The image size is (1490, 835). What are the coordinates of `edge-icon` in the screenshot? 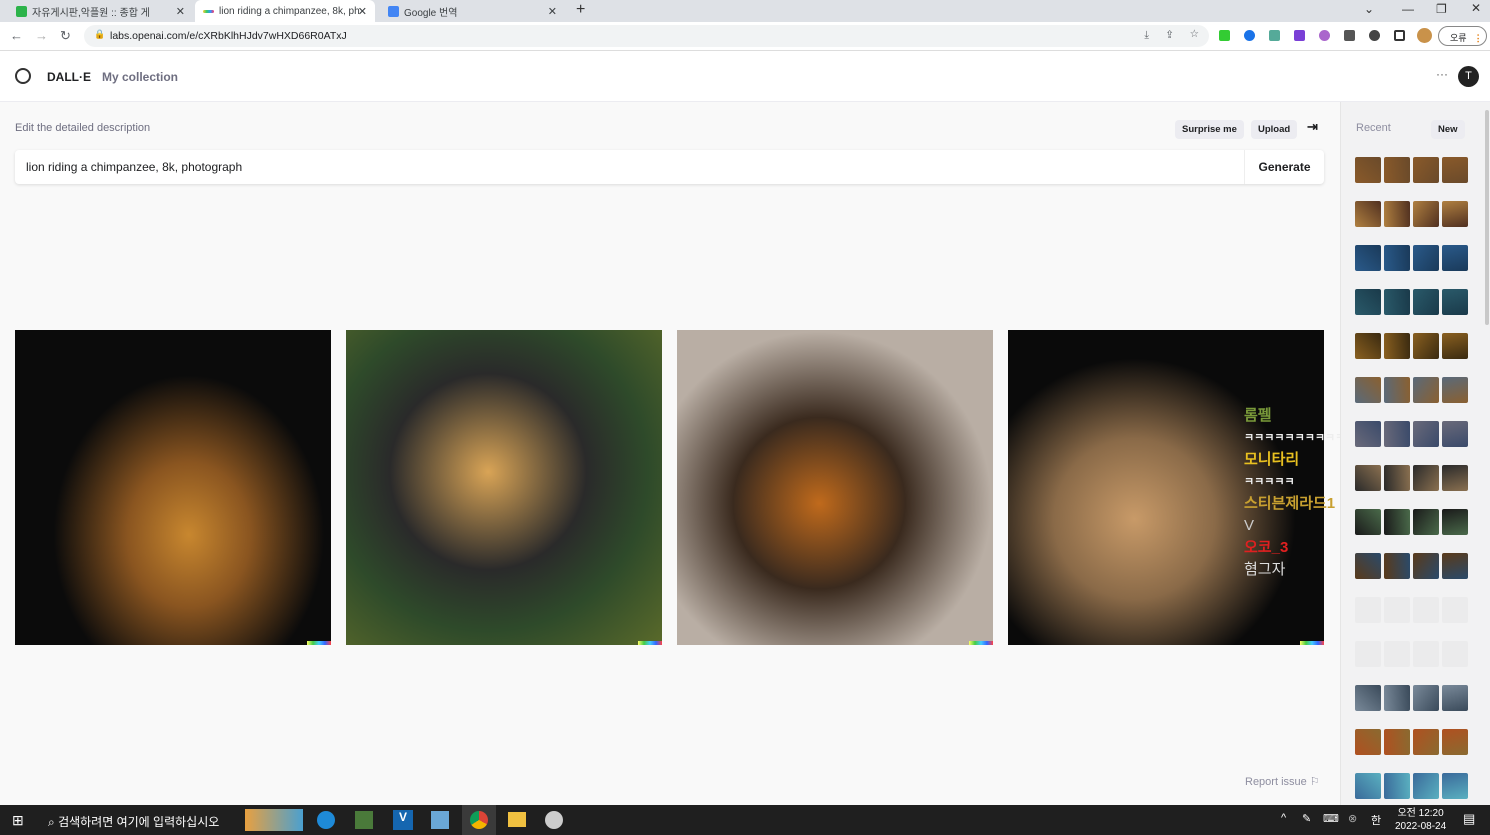 It's located at (326, 820).